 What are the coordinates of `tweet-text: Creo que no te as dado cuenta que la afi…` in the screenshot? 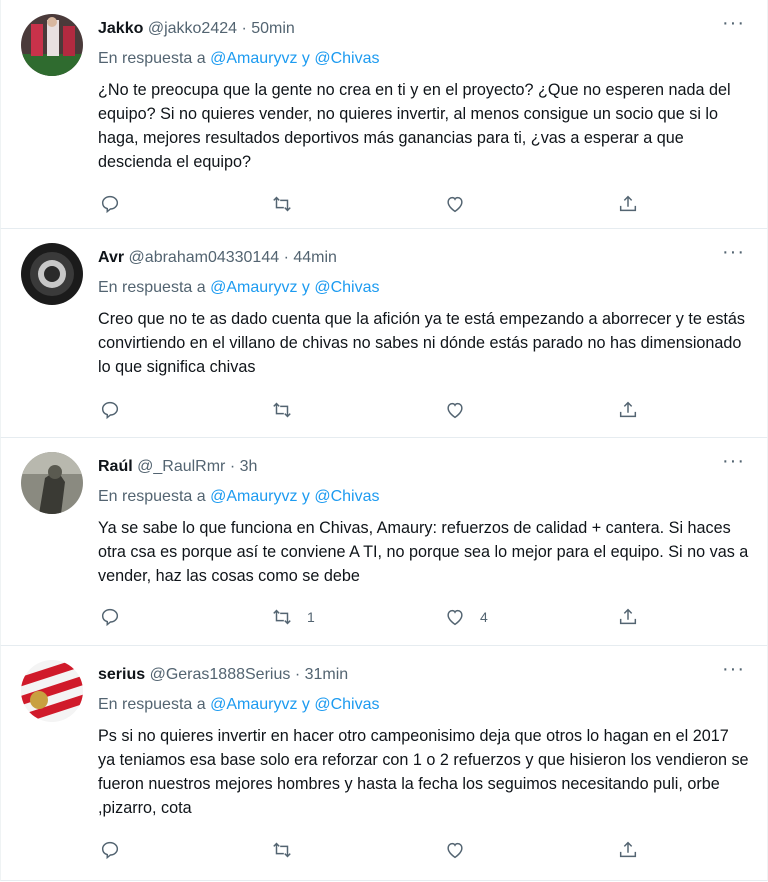 It's located at (422, 343).